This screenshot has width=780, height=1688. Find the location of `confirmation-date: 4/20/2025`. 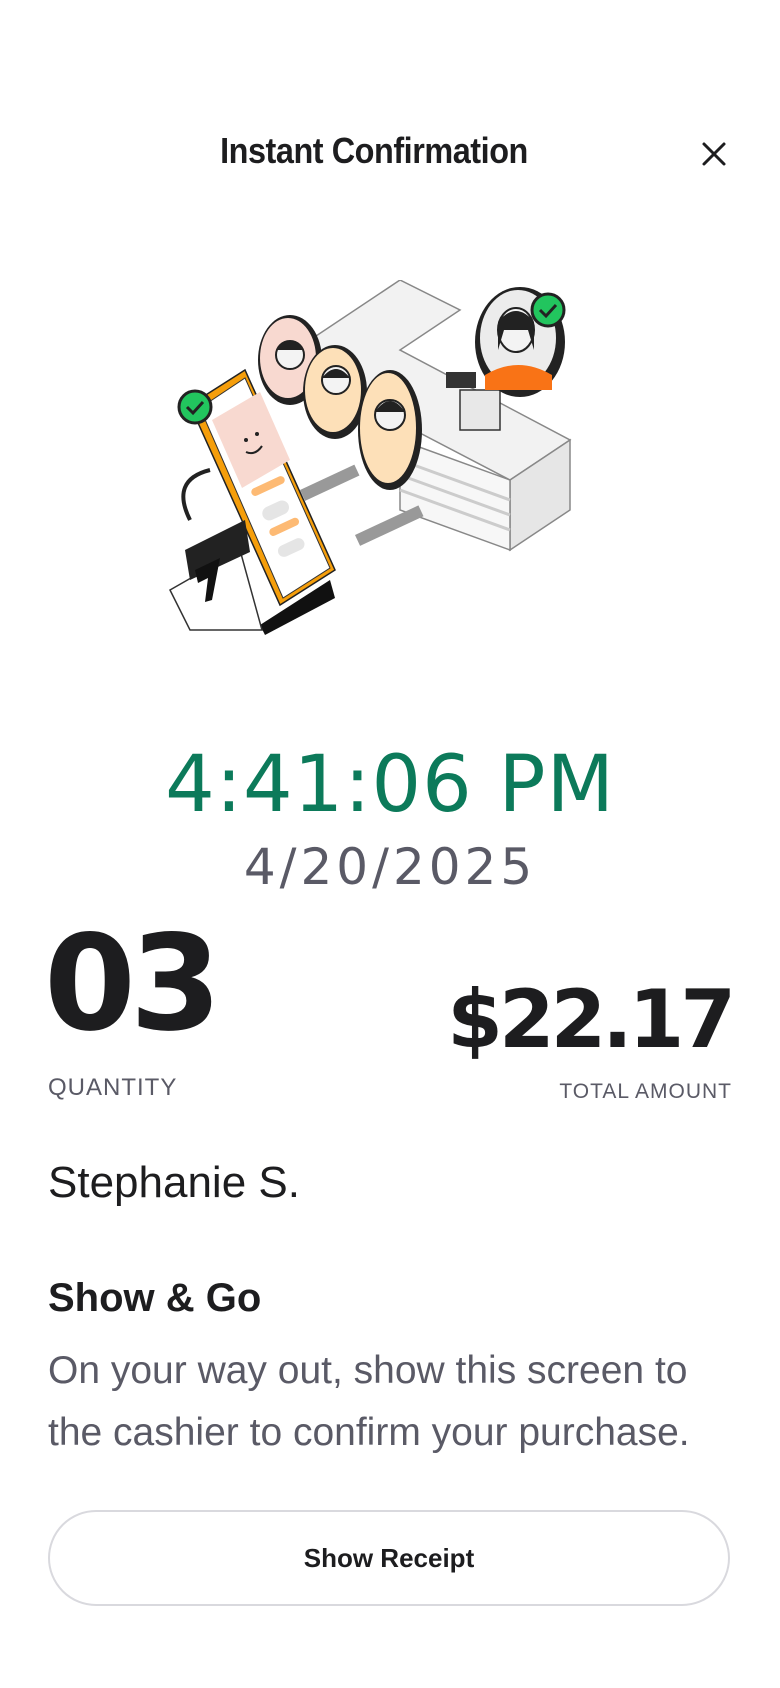

confirmation-date: 4/20/2025 is located at coordinates (390, 867).